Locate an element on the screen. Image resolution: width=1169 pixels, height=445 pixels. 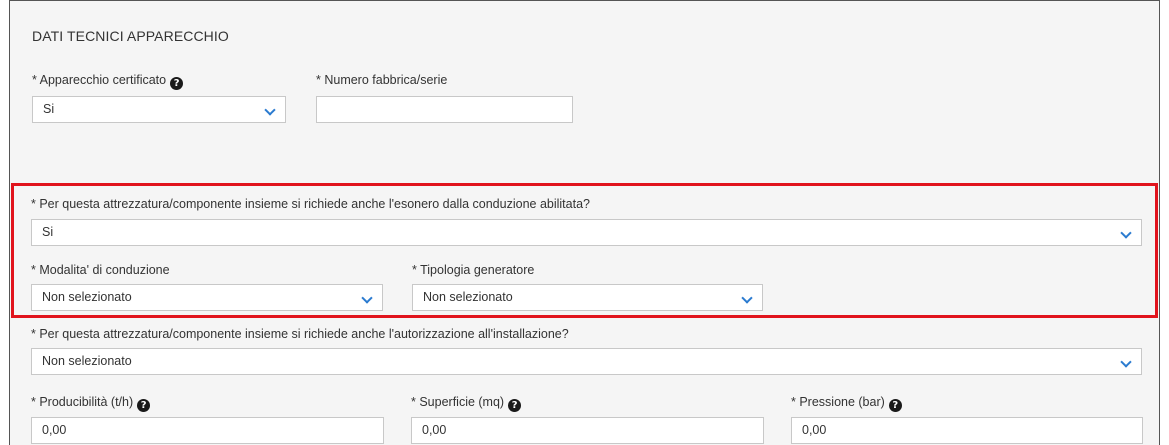
apparecchio-certificato-label: * Apparecchio certificato? is located at coordinates (108, 81).